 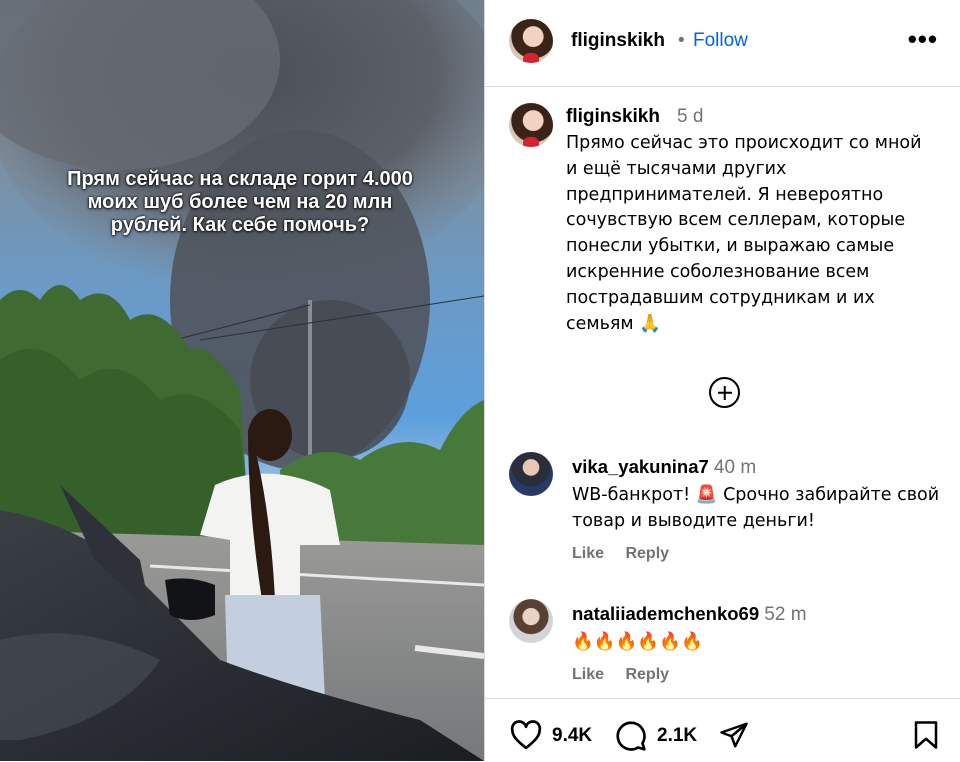 I want to click on comment-header: vika_yakunina7 40 m, so click(x=664, y=467).